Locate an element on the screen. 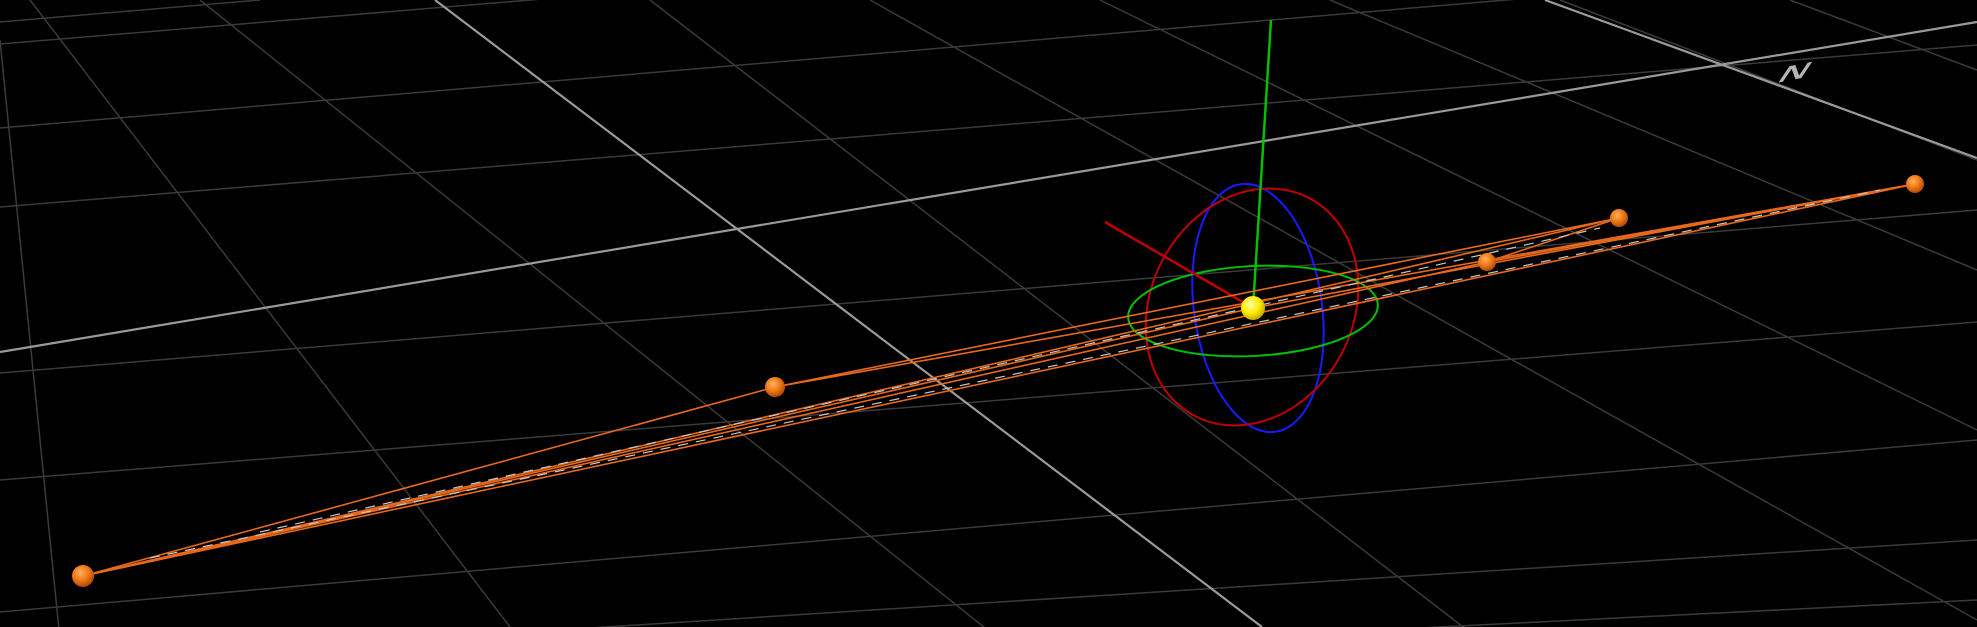 The image size is (1977, 627). rotate-gizmo-icon is located at coordinates (1251, 241).